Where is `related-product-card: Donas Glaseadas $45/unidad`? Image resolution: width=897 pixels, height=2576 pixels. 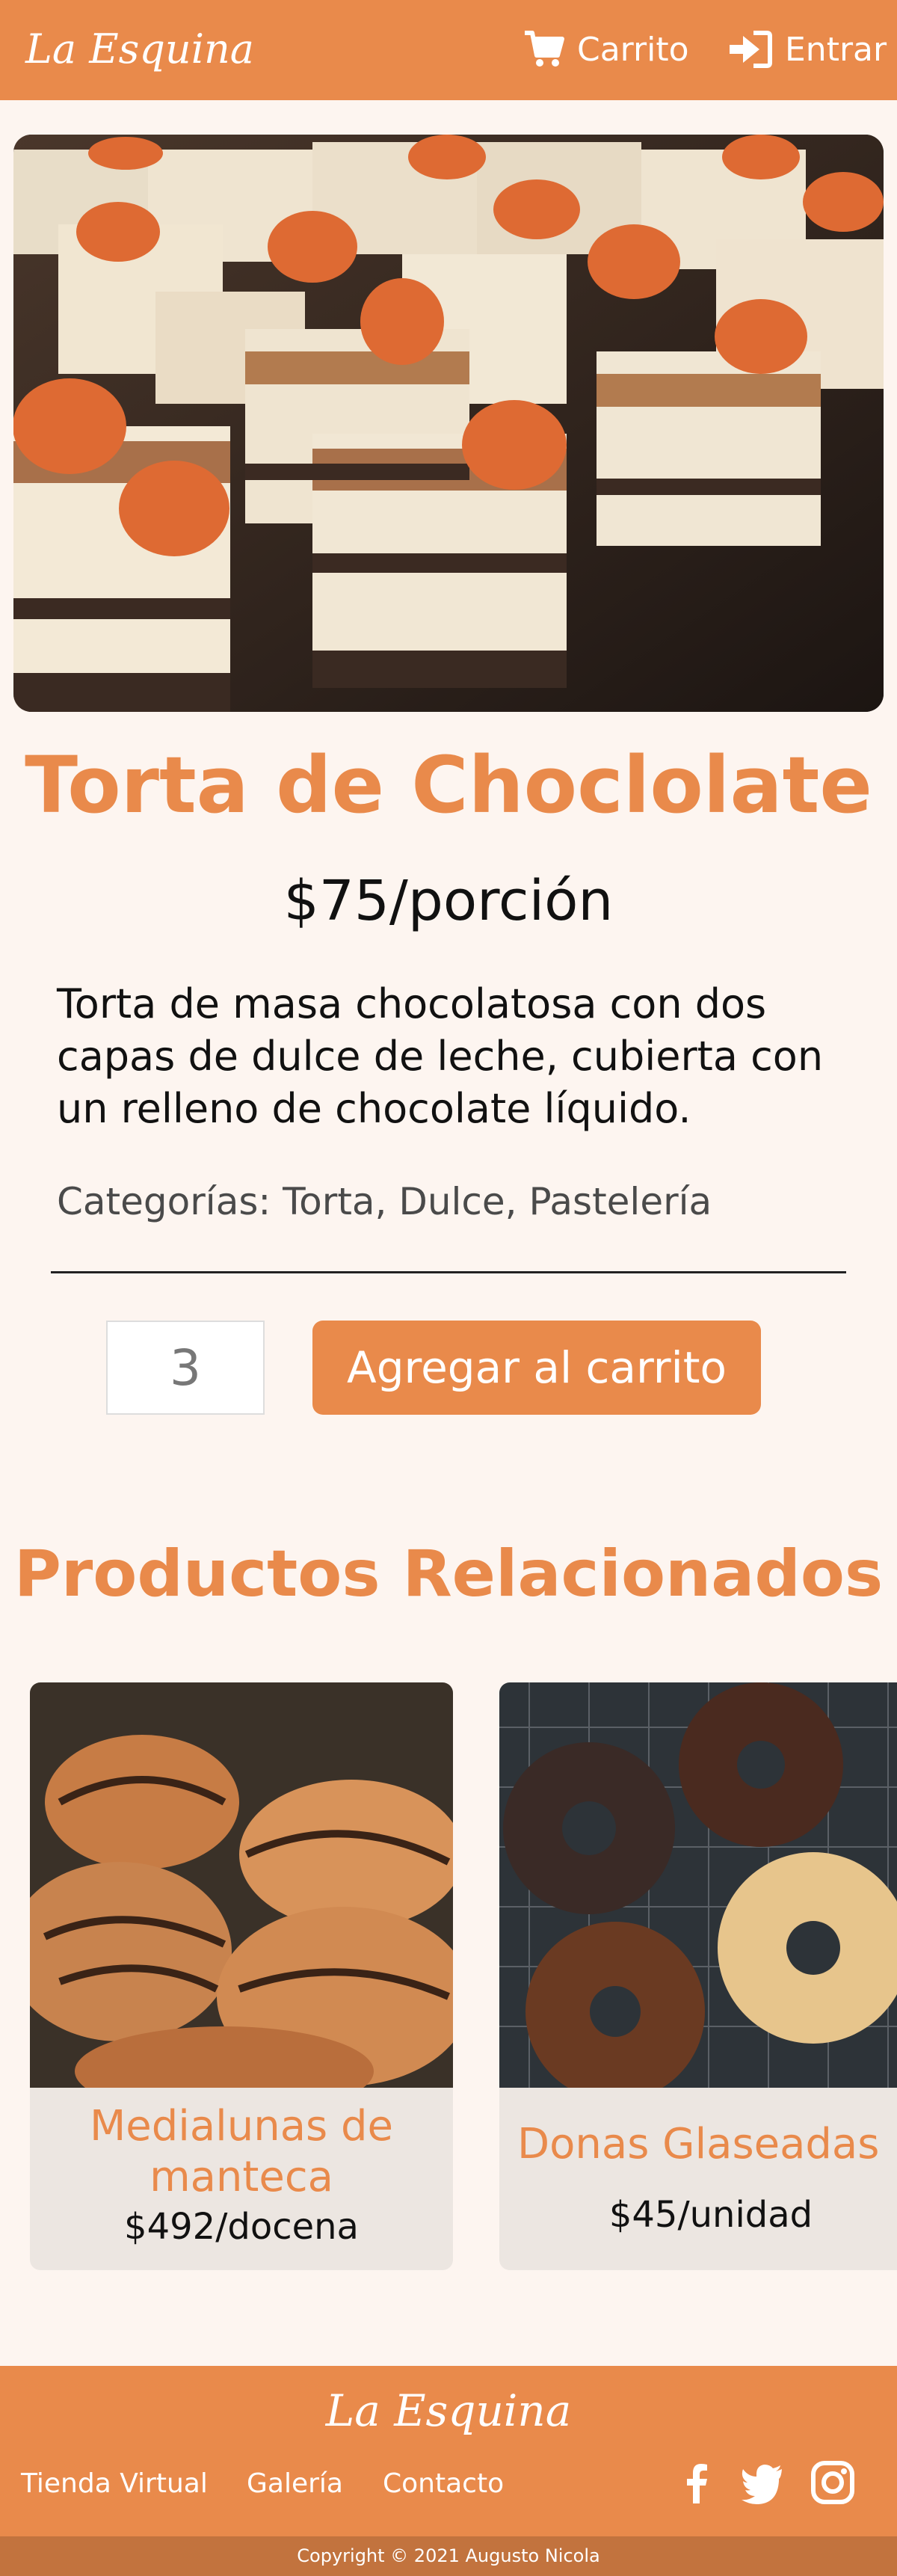
related-product-card: Donas Glaseadas $45/unidad is located at coordinates (698, 1976).